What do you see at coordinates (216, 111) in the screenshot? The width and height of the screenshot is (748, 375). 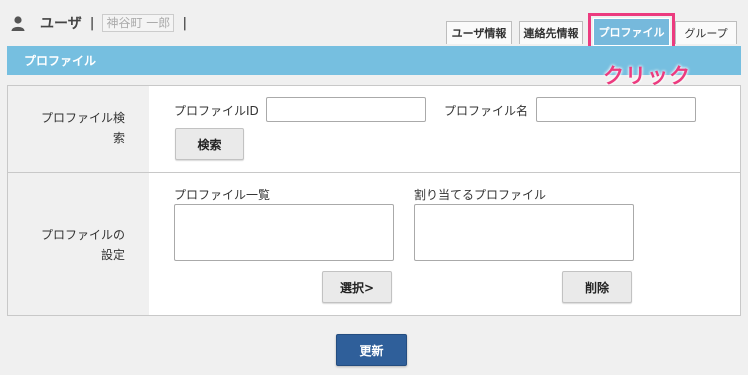 I see `profile-id-label: プロファイルID` at bounding box center [216, 111].